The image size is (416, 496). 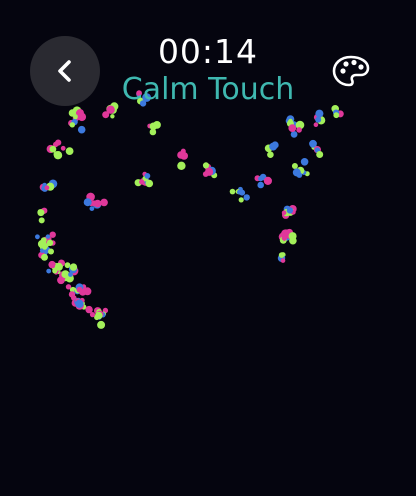 I want to click on palette-button, so click(x=351, y=71).